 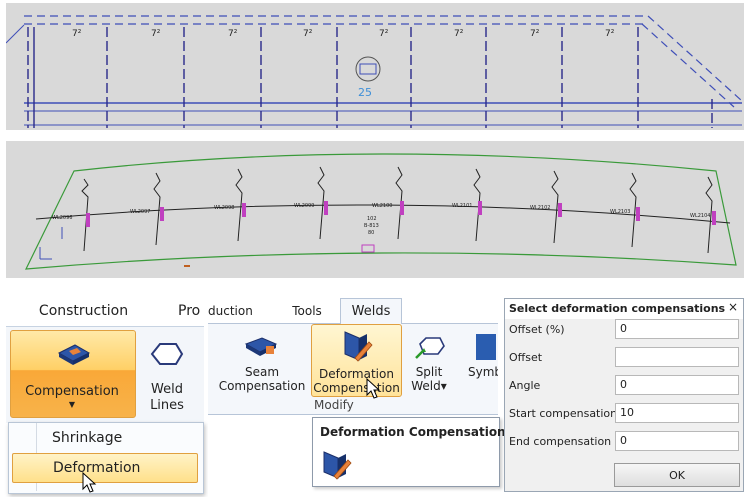 I want to click on tab-welds: Welds, so click(x=371, y=311).